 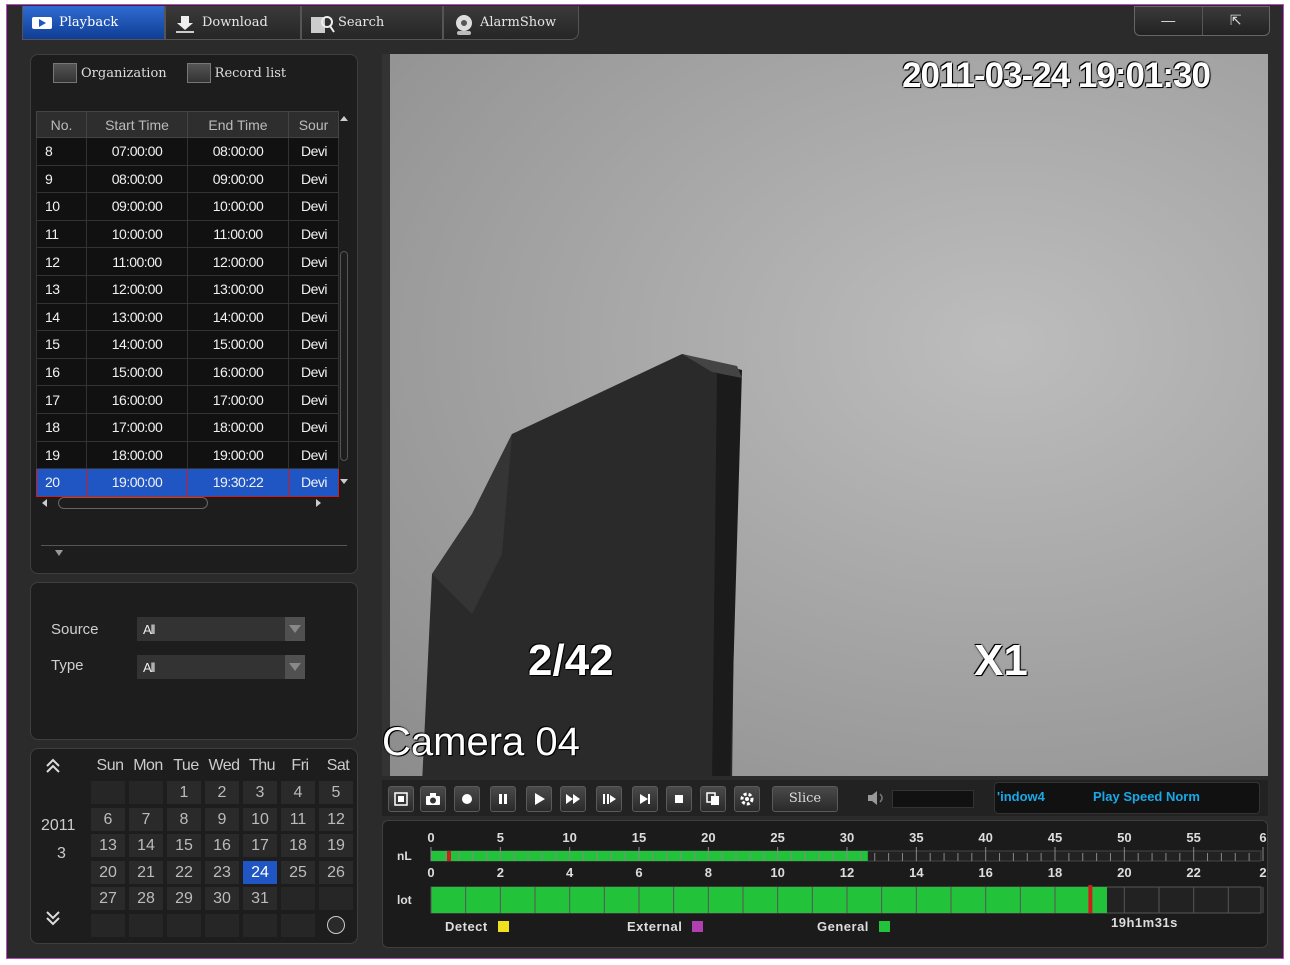 I want to click on calendar-day: 9, so click(x=222, y=819).